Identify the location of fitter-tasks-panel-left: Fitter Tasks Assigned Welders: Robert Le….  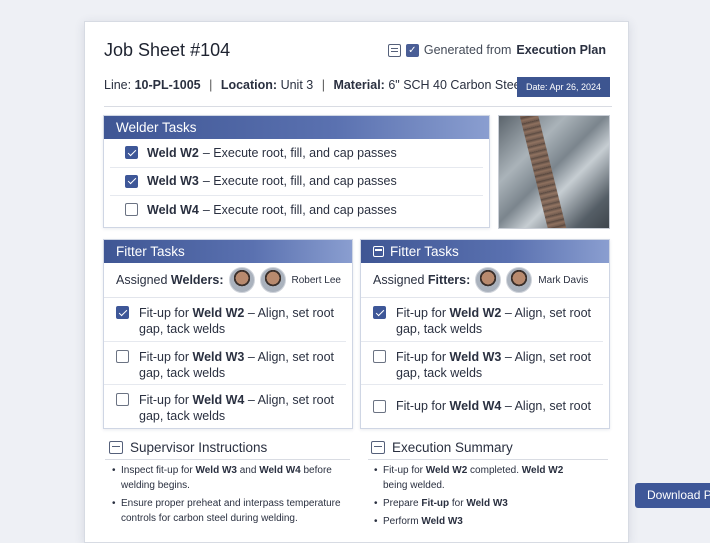
(228, 334).